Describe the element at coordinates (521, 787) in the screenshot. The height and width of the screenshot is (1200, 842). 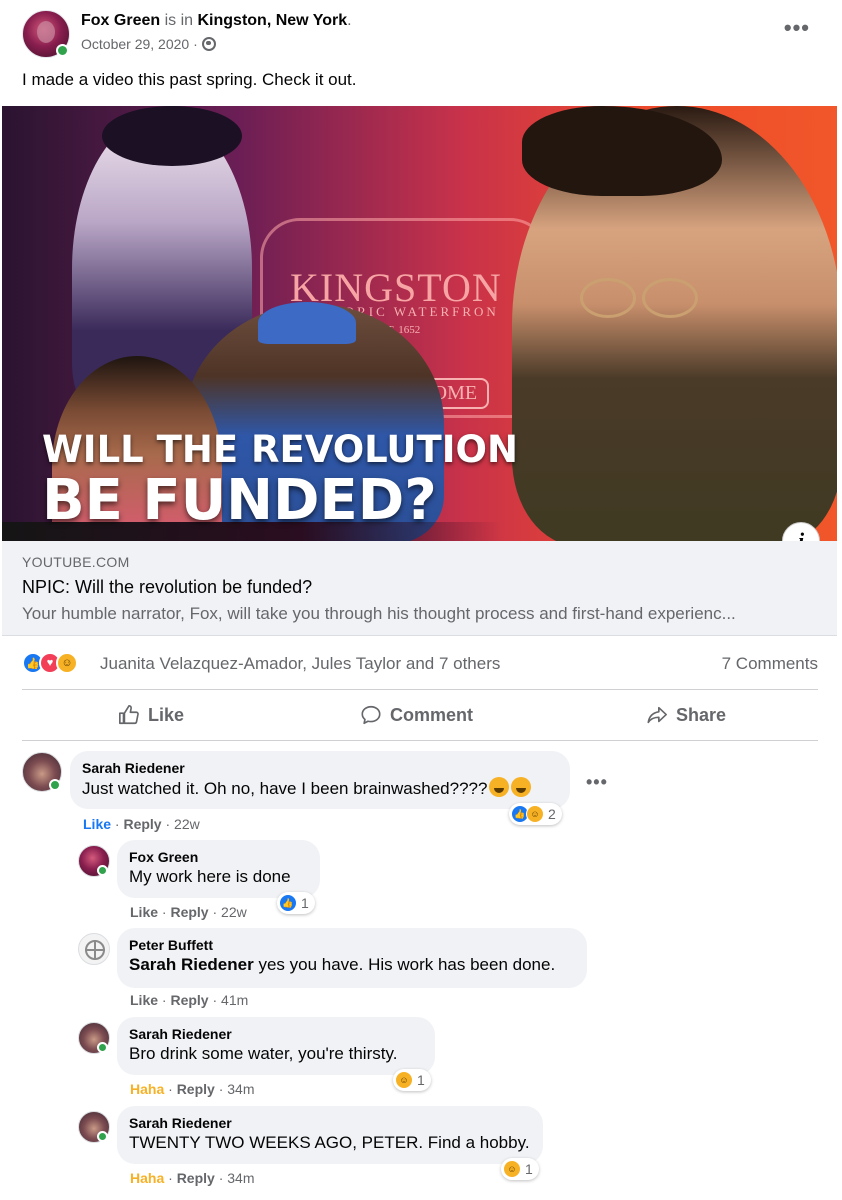
I see `rolling-laughing-emoji-icon` at that location.